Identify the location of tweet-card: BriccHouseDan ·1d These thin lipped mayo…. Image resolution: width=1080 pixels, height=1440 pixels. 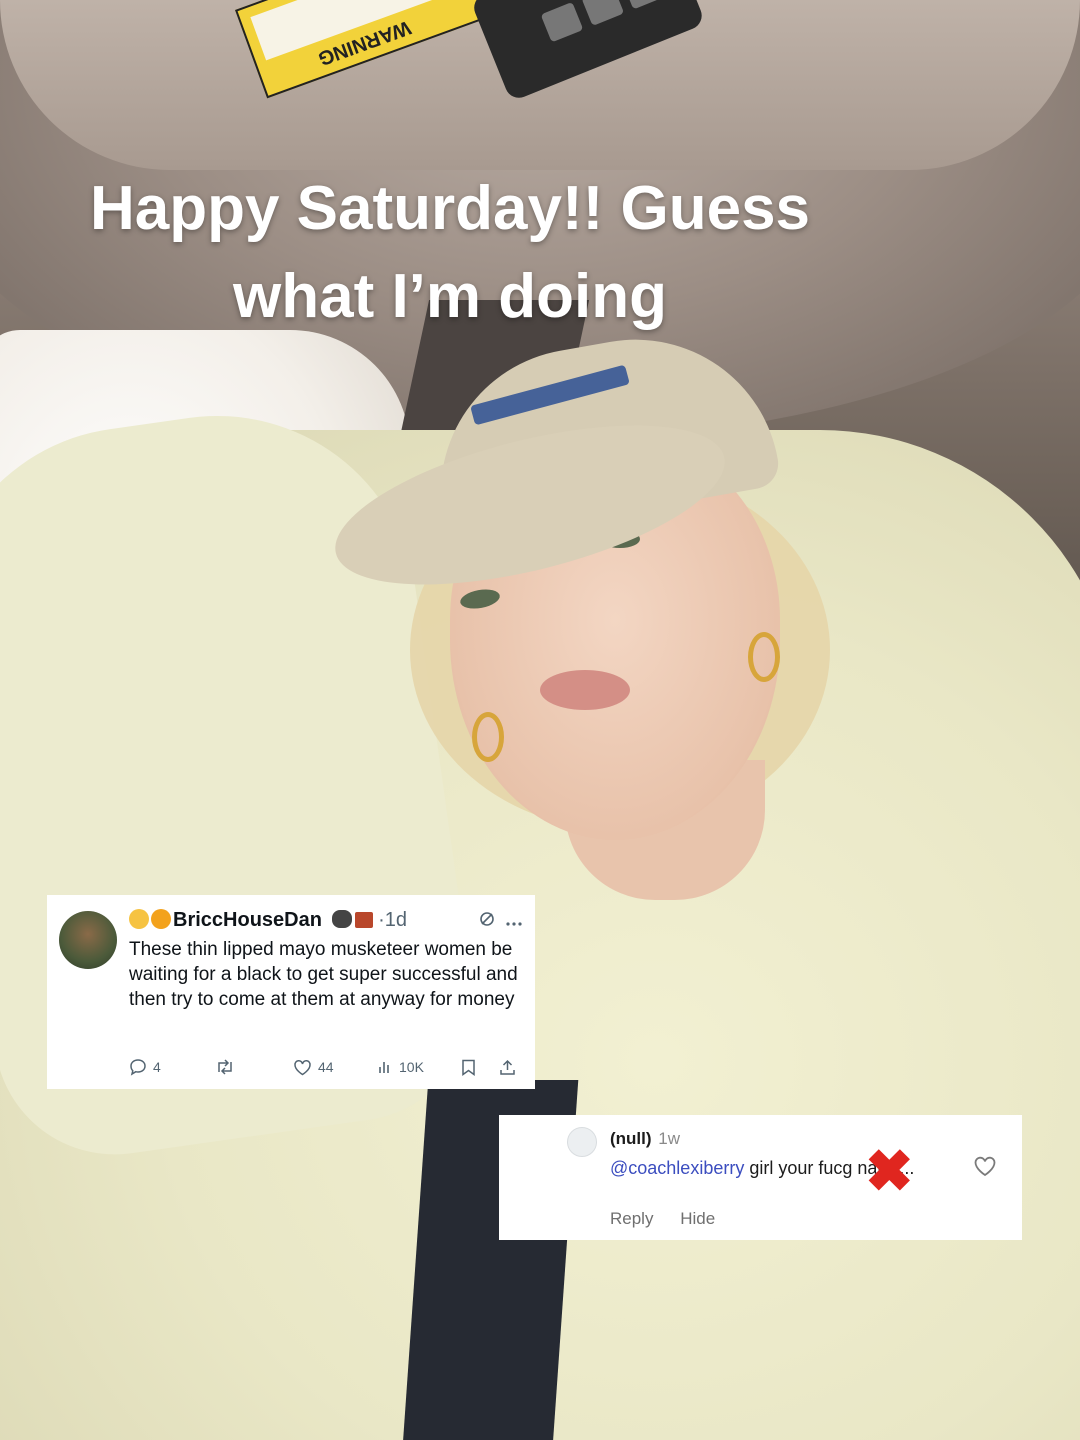
(291, 992).